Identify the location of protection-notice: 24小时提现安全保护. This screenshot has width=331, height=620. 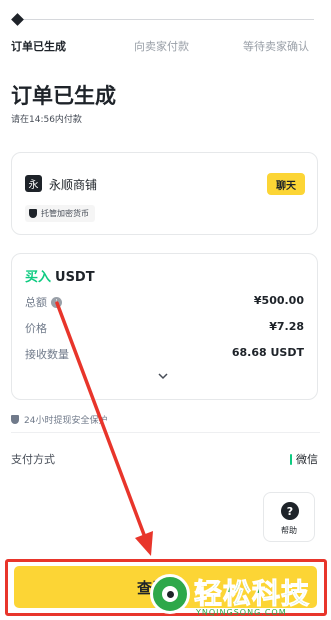
(59, 419).